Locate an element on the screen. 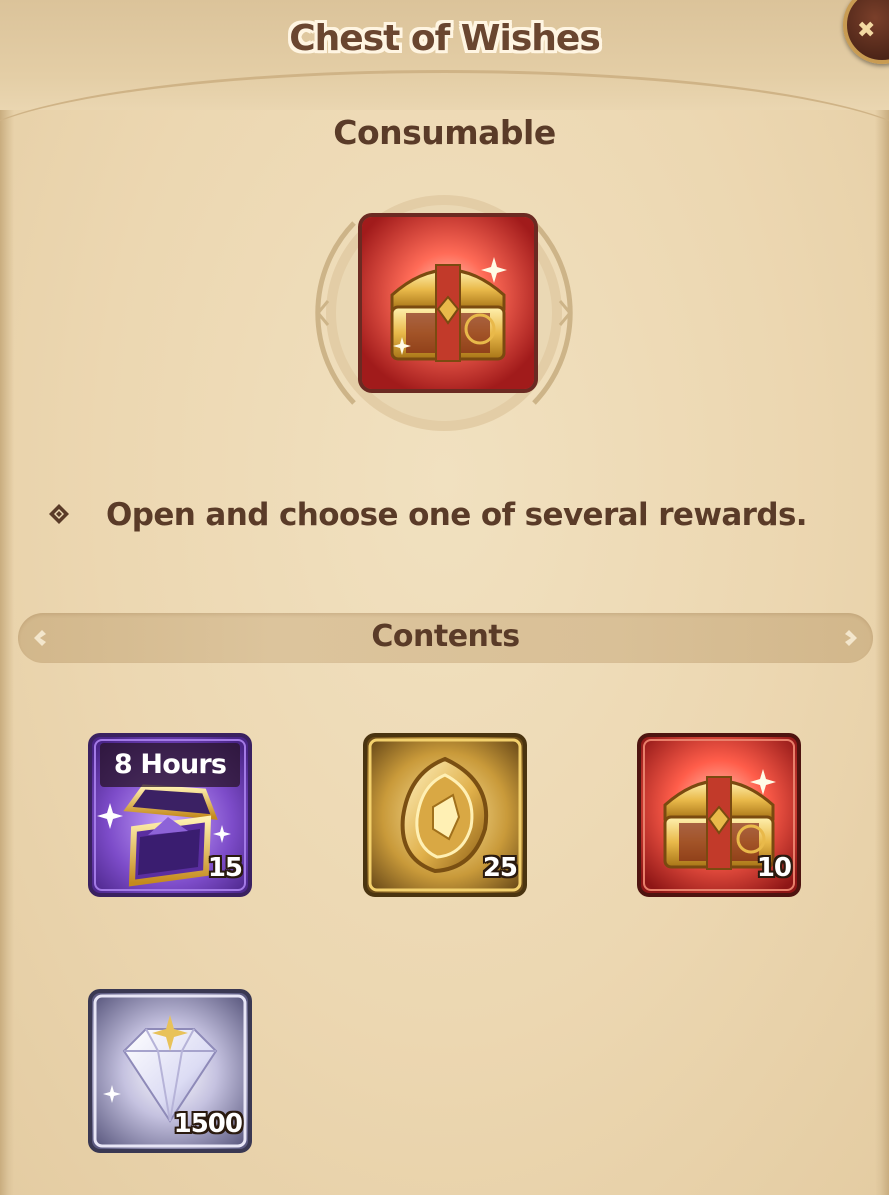 The height and width of the screenshot is (1195, 889). diamond-bullet-icon is located at coordinates (59, 514).